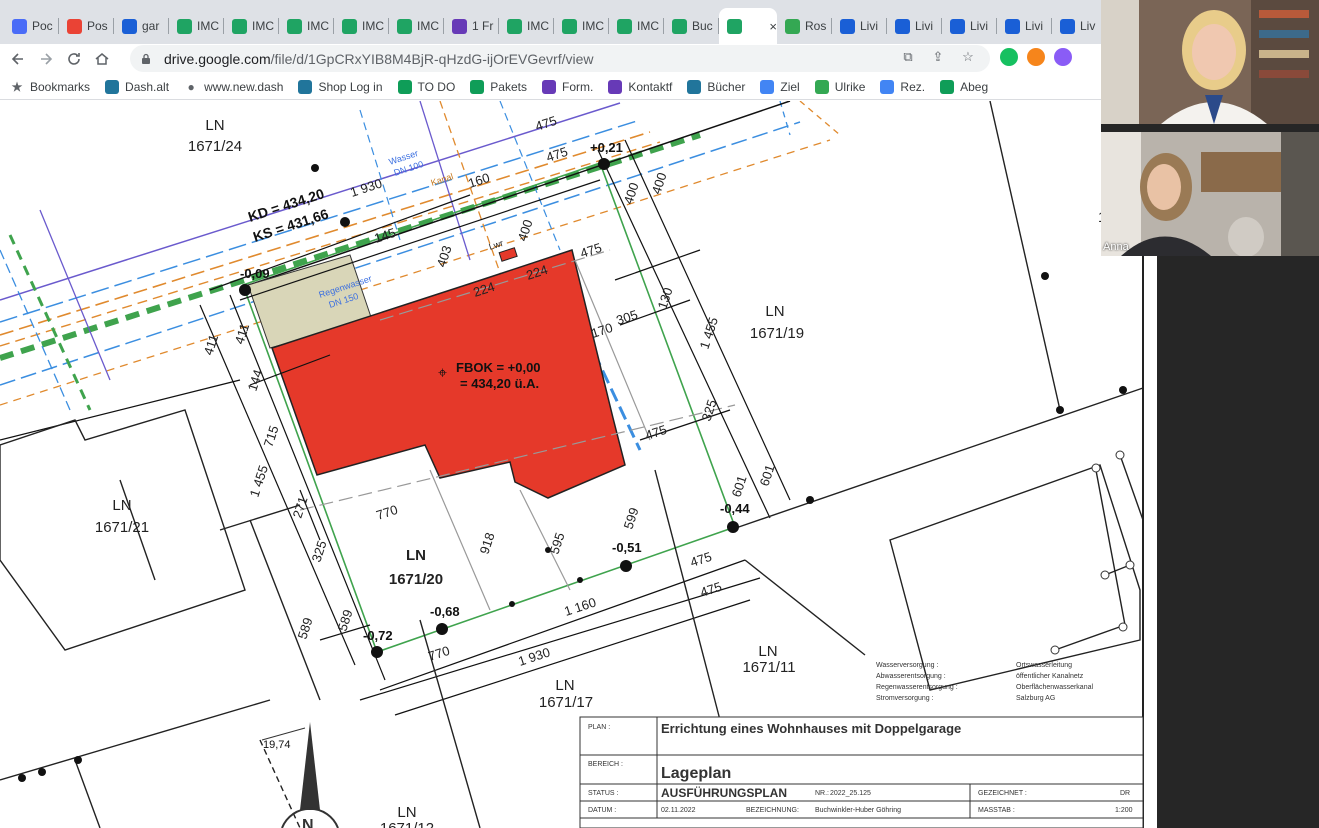 This screenshot has height=828, width=1319. I want to click on browser-tab: gar, so click(141, 26).